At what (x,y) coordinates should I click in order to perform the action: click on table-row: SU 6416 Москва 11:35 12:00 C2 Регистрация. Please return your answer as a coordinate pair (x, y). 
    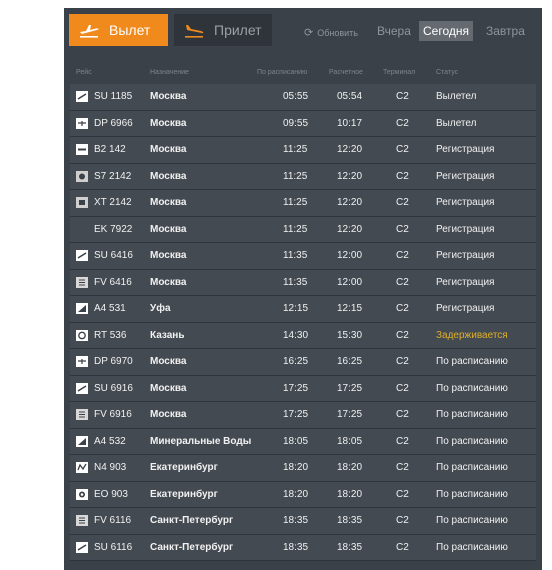
    Looking at the image, I should click on (303, 256).